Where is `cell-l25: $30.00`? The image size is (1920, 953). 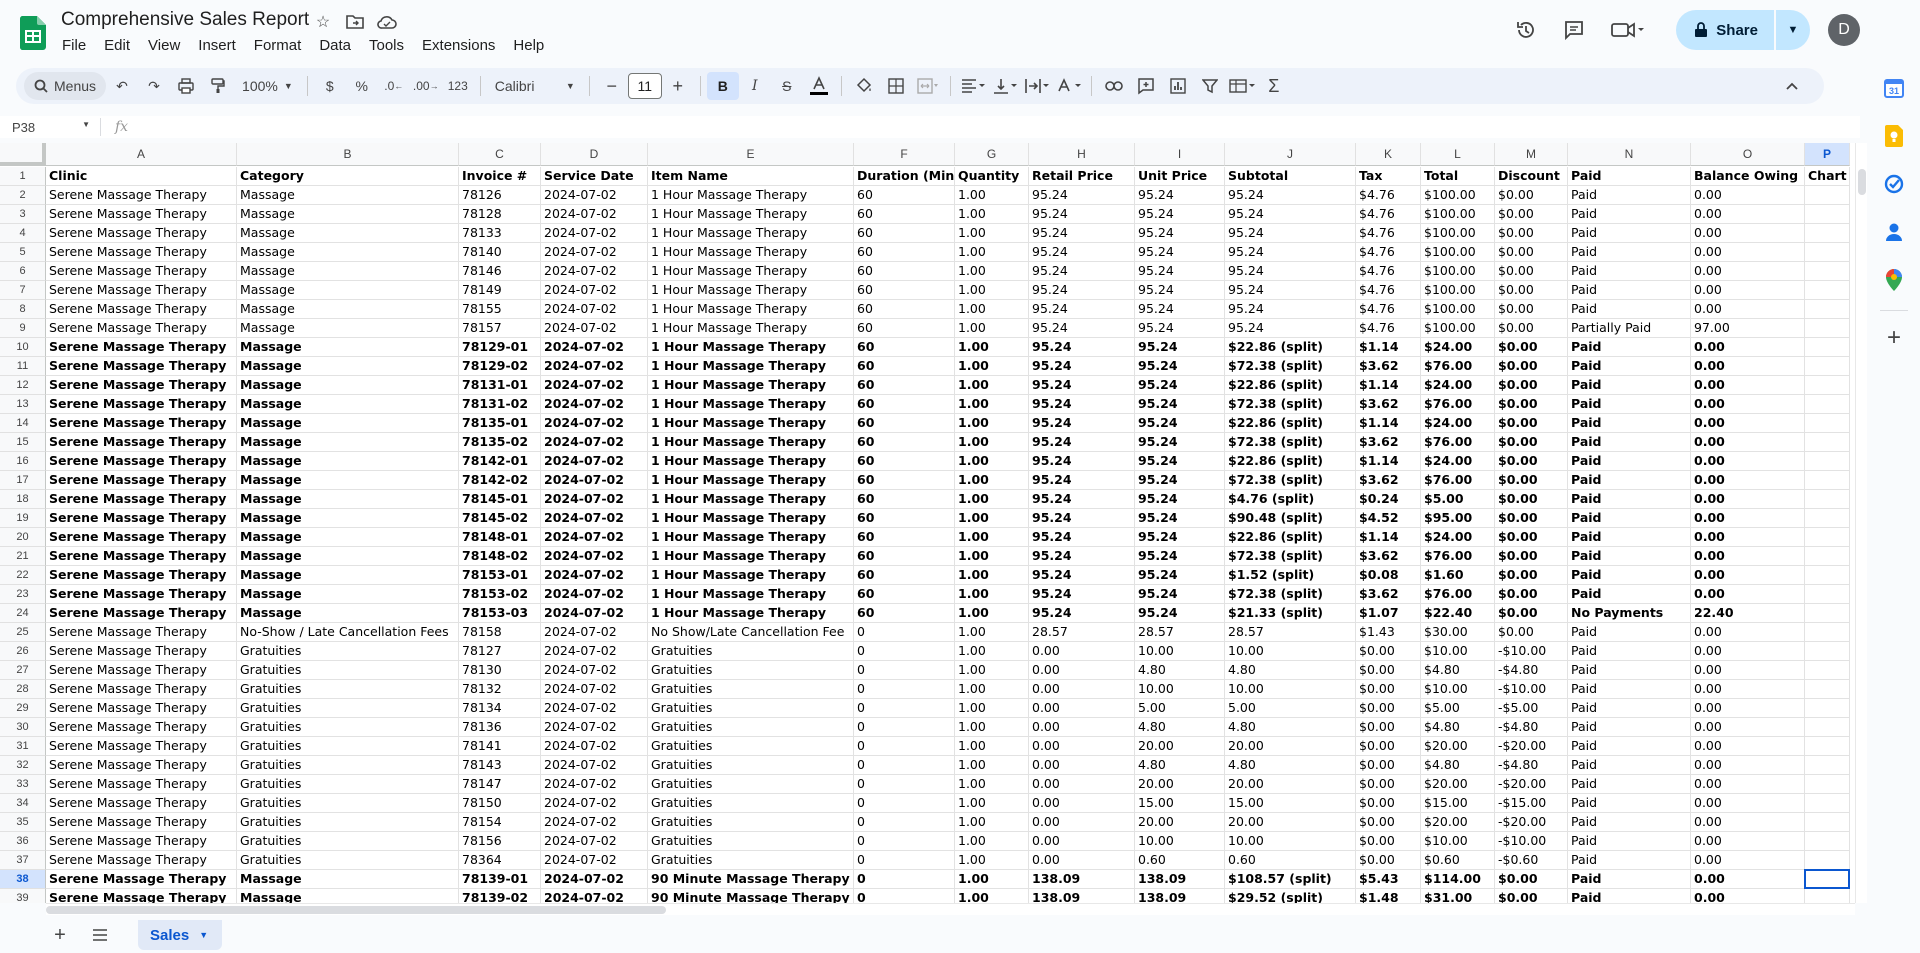
cell-l25: $30.00 is located at coordinates (1458, 632).